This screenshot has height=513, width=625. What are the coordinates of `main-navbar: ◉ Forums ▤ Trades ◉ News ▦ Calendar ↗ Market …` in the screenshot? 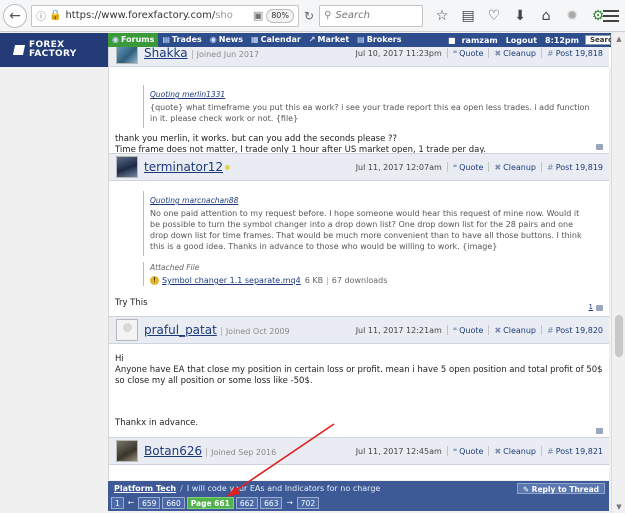 It's located at (366, 40).